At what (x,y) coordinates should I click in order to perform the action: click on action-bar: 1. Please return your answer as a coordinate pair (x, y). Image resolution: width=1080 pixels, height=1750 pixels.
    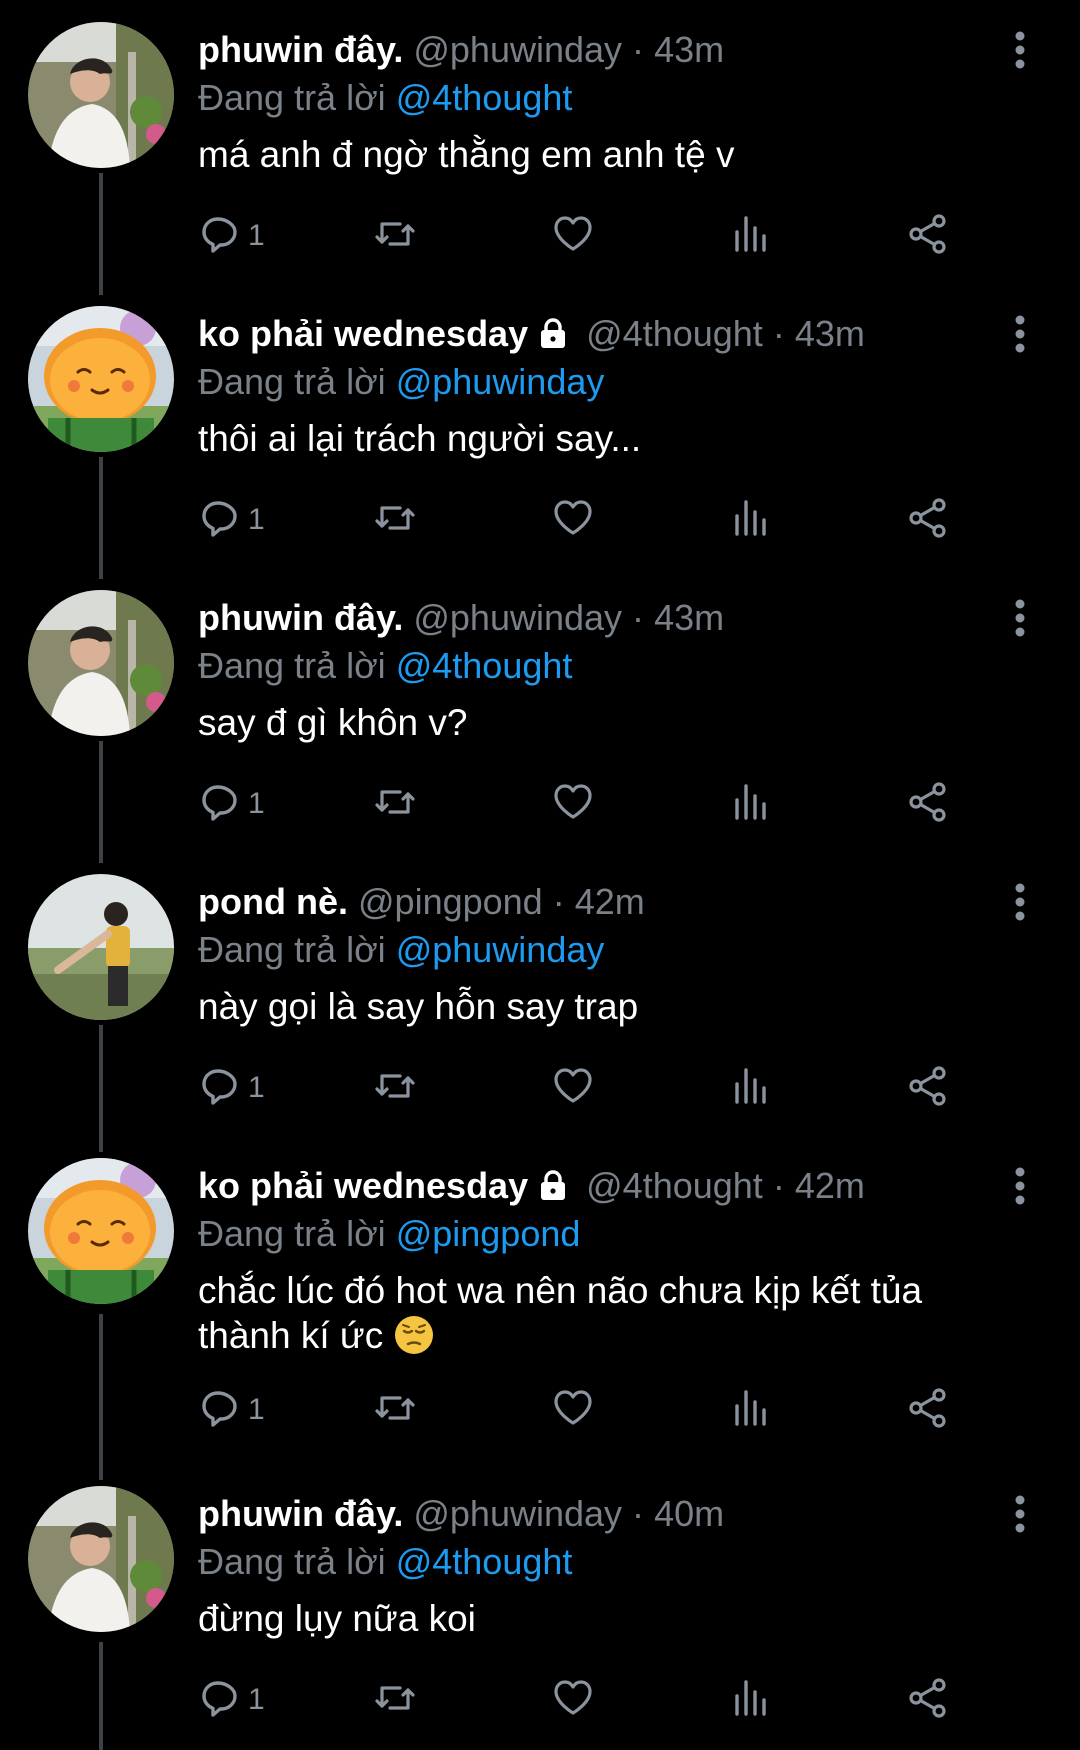
    Looking at the image, I should click on (578, 520).